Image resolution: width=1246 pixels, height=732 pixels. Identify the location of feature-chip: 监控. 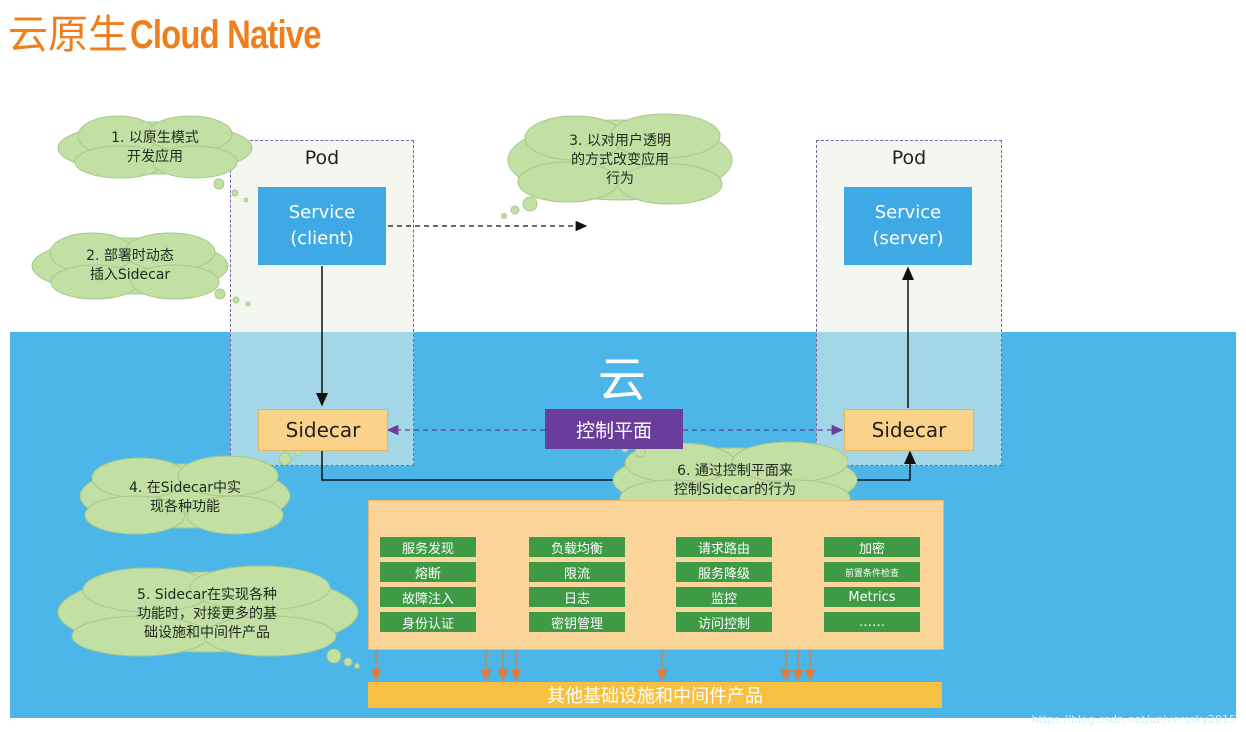
(724, 597).